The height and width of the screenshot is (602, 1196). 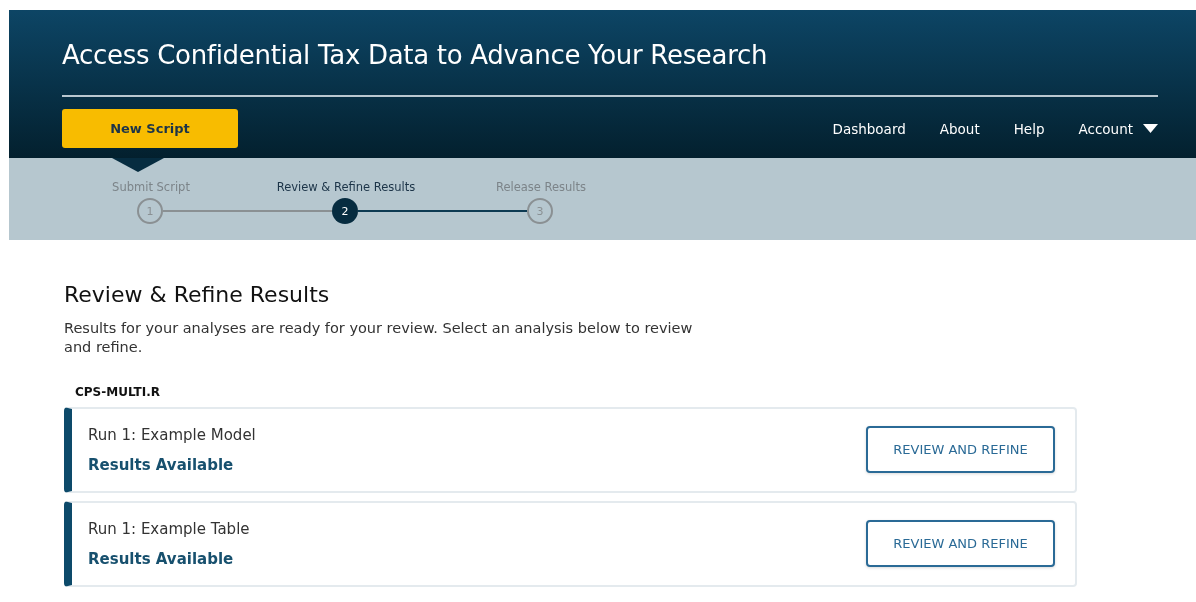 What do you see at coordinates (150, 211) in the screenshot?
I see `step-circle: 1` at bounding box center [150, 211].